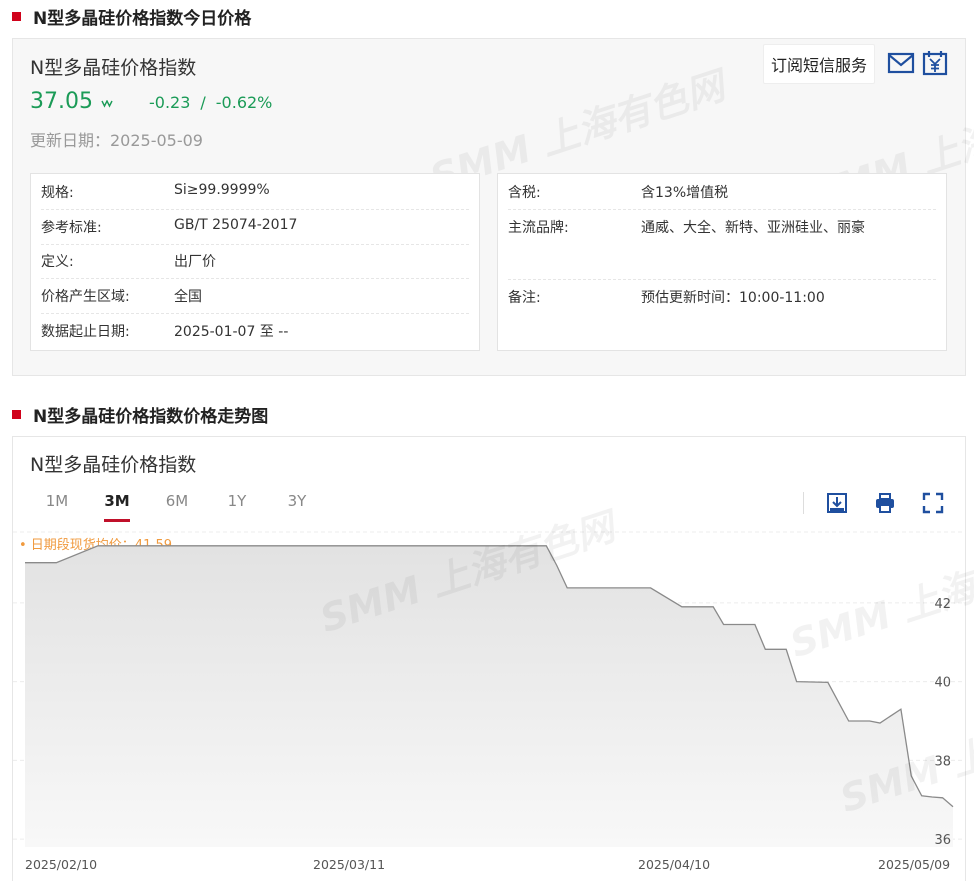  I want to click on y-tick-label: 40, so click(942, 683).